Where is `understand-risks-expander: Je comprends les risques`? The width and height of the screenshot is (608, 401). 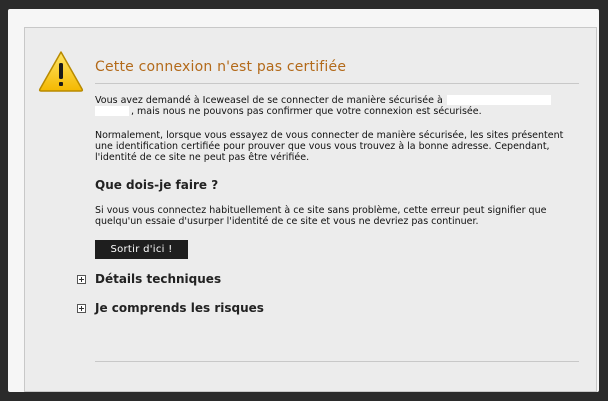
understand-risks-expander: Je comprends les risques is located at coordinates (170, 308).